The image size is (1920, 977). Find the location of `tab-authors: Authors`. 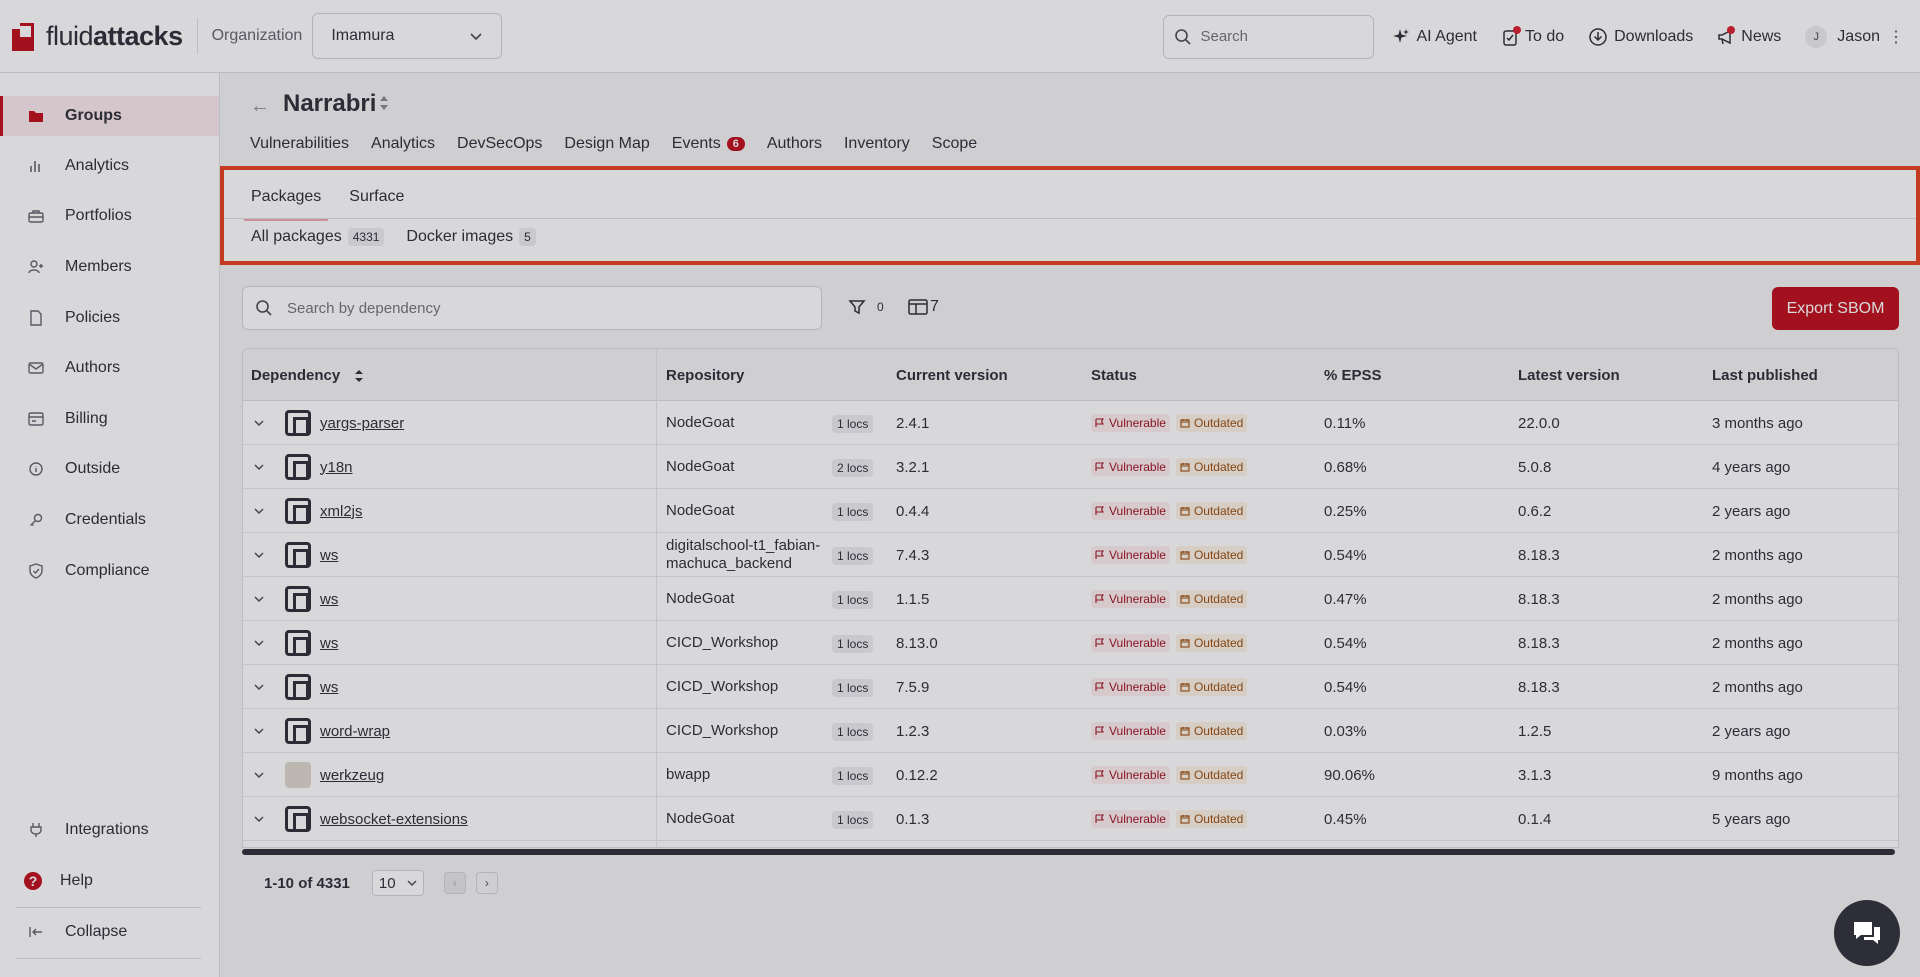

tab-authors: Authors is located at coordinates (794, 144).